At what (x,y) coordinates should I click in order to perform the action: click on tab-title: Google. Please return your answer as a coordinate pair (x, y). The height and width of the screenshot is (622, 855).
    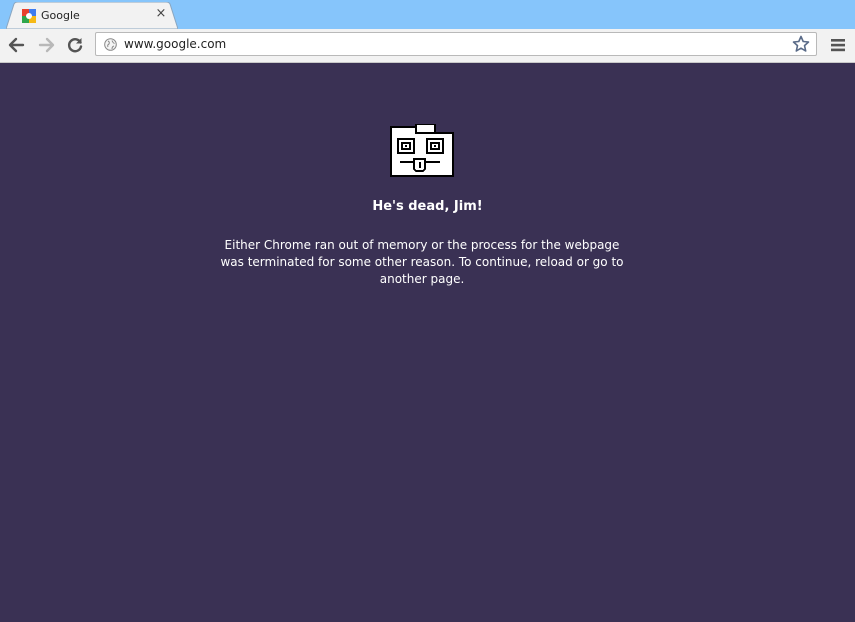
    Looking at the image, I should click on (60, 15).